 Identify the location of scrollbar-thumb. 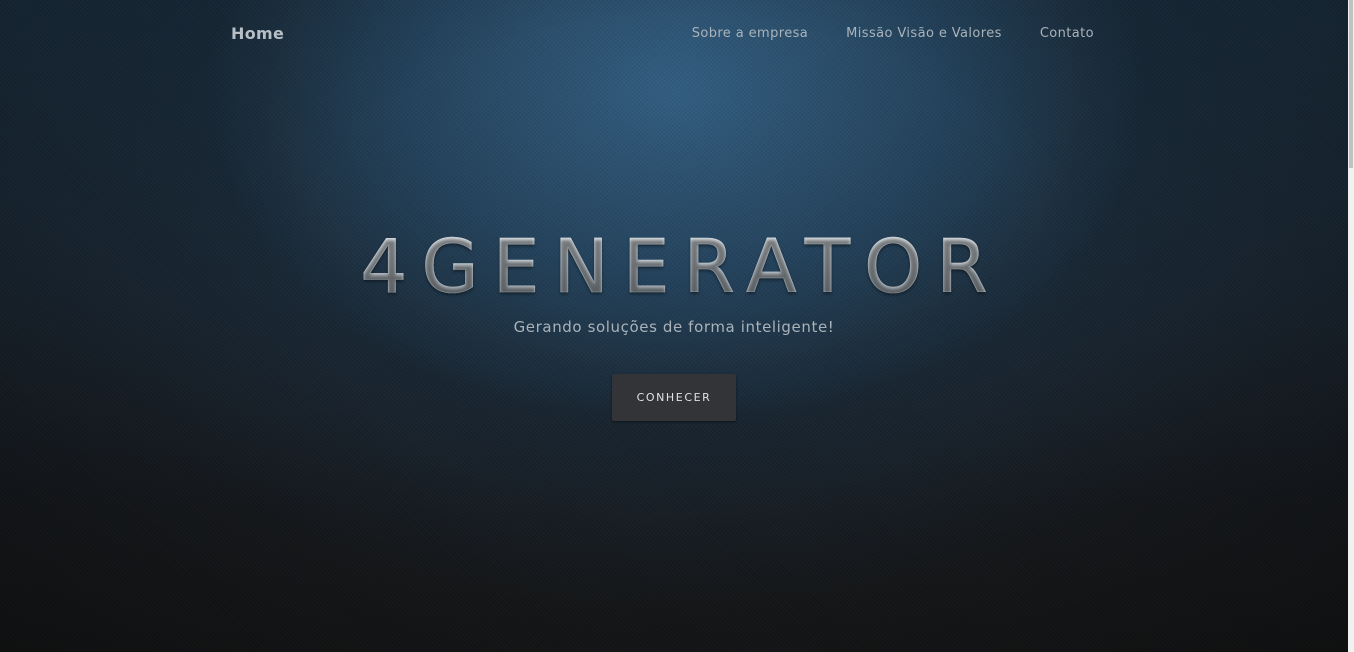
(1351, 84).